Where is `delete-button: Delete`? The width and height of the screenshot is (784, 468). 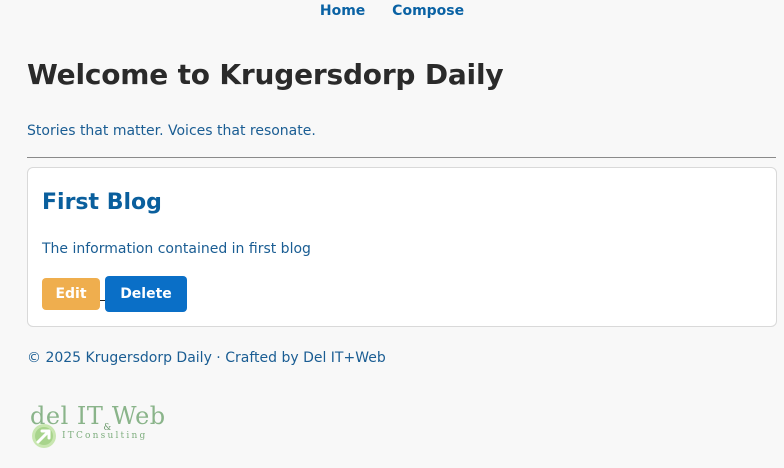
delete-button: Delete is located at coordinates (146, 294).